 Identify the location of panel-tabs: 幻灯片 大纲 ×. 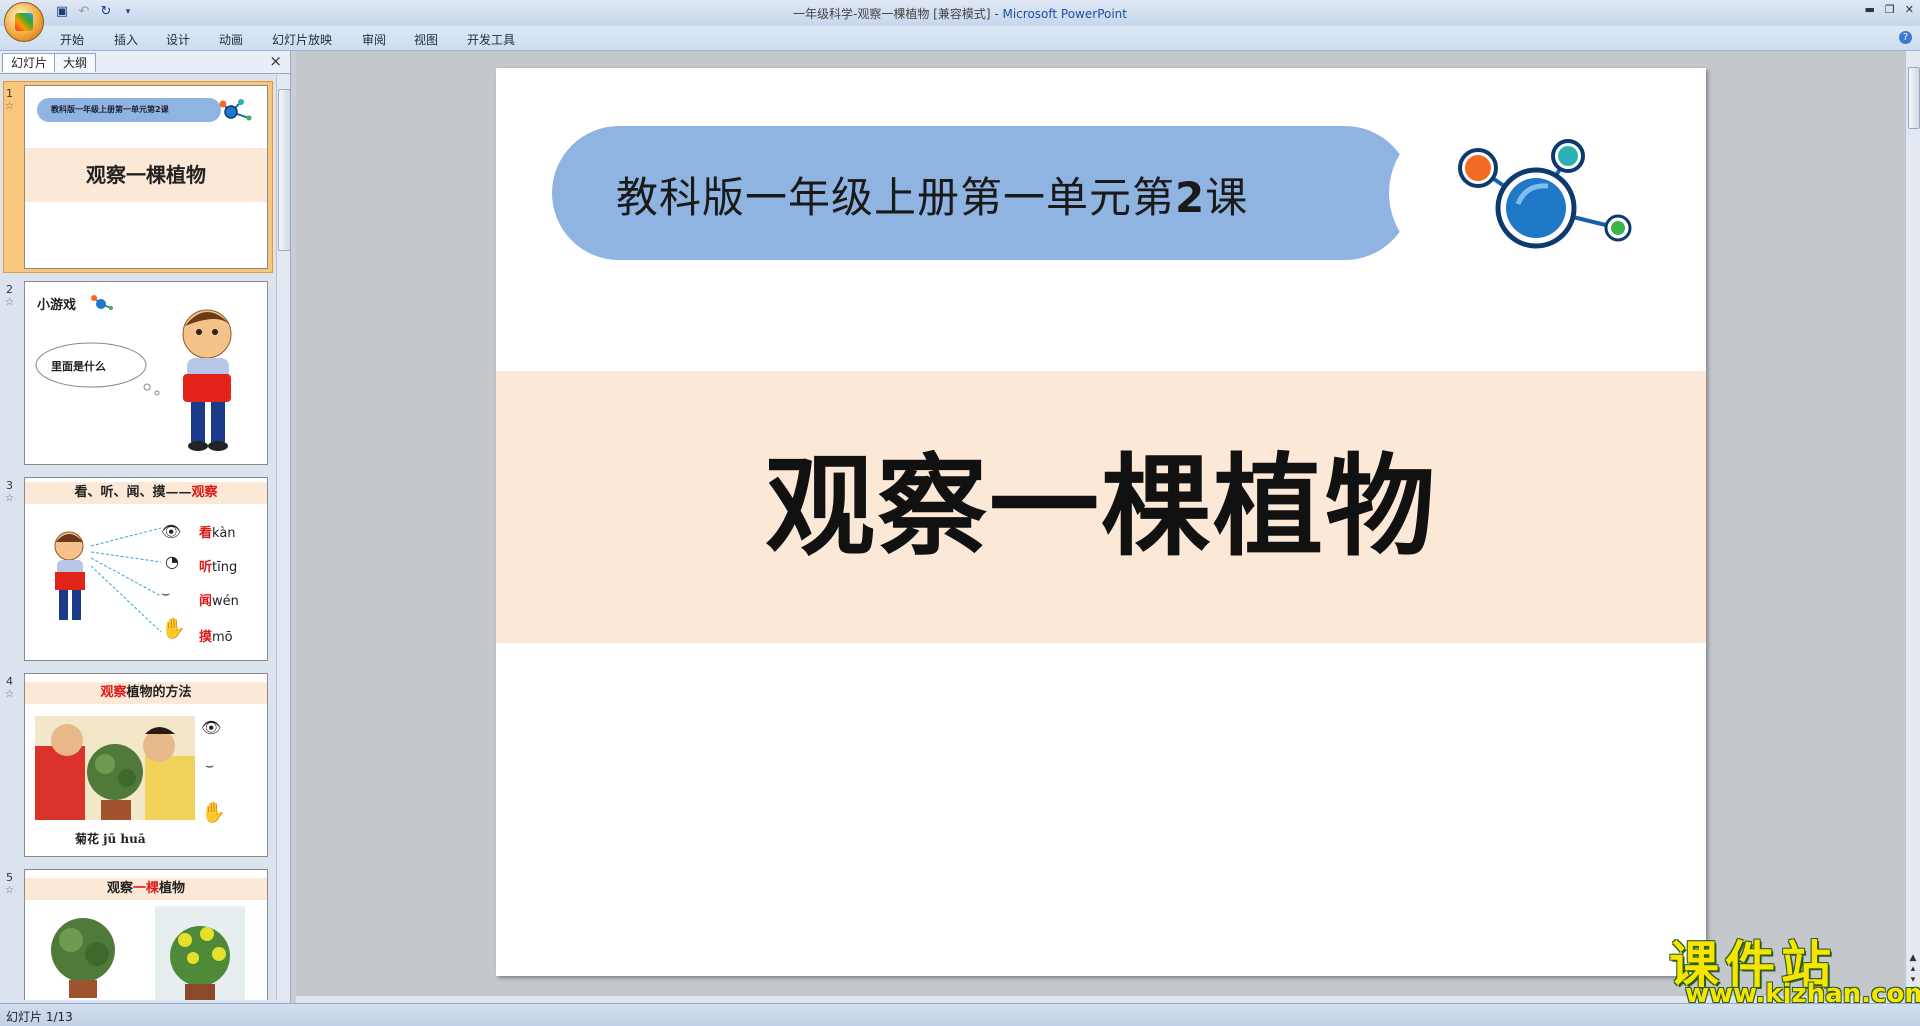
(145, 62).